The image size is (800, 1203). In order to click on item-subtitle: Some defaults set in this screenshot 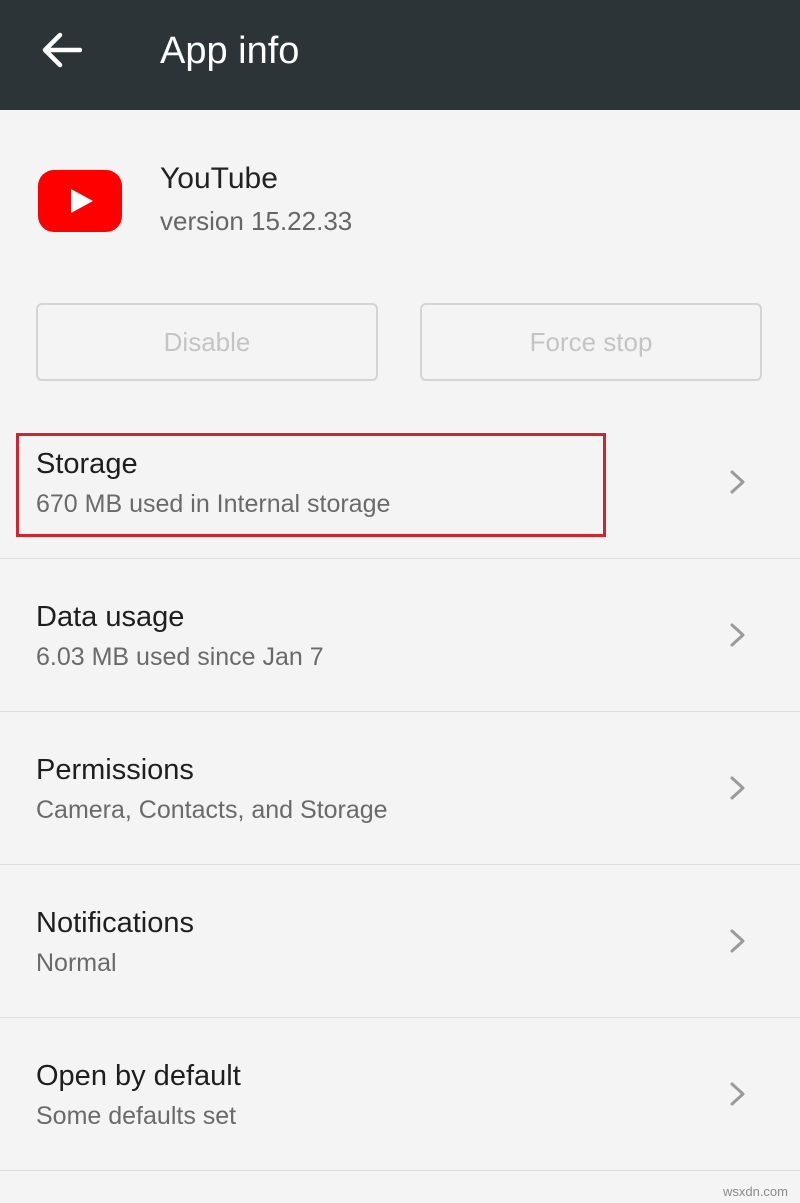, I will do `click(136, 1116)`.